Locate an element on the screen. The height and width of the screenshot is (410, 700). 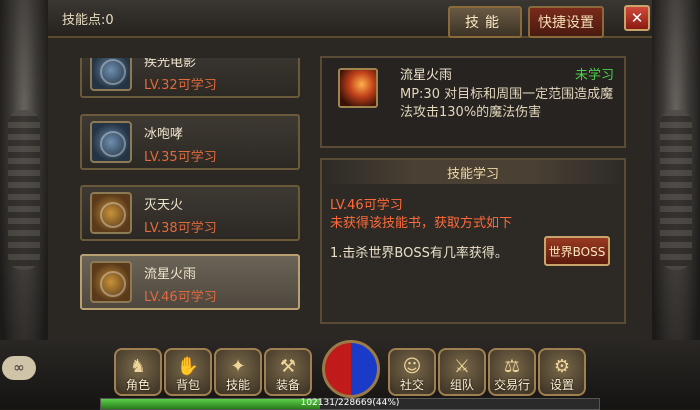
chat-icon: ∞ is located at coordinates (19, 368).